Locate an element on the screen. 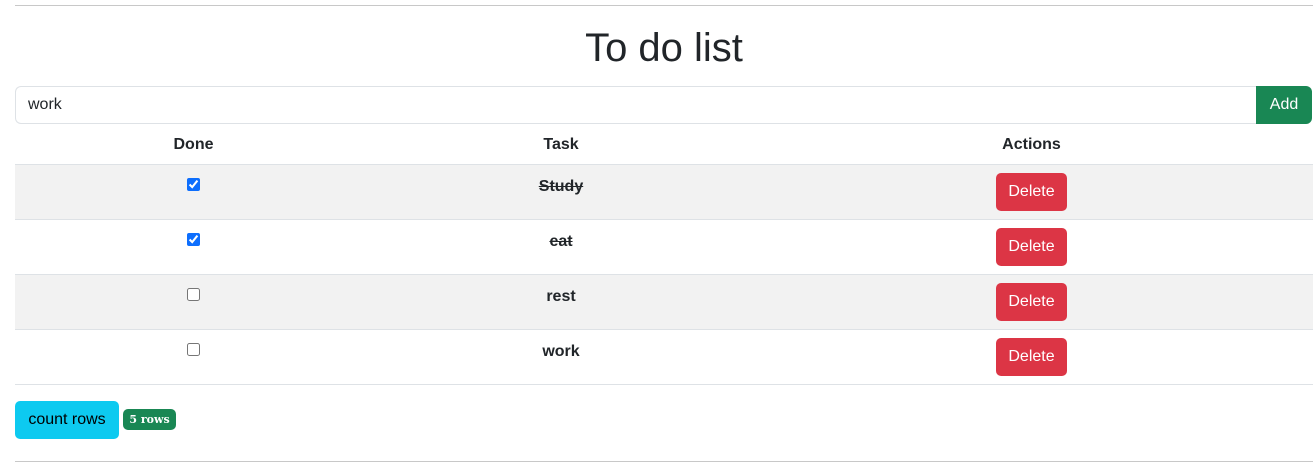 Image resolution: width=1313 pixels, height=469 pixels. new-task-row: Add is located at coordinates (664, 105).